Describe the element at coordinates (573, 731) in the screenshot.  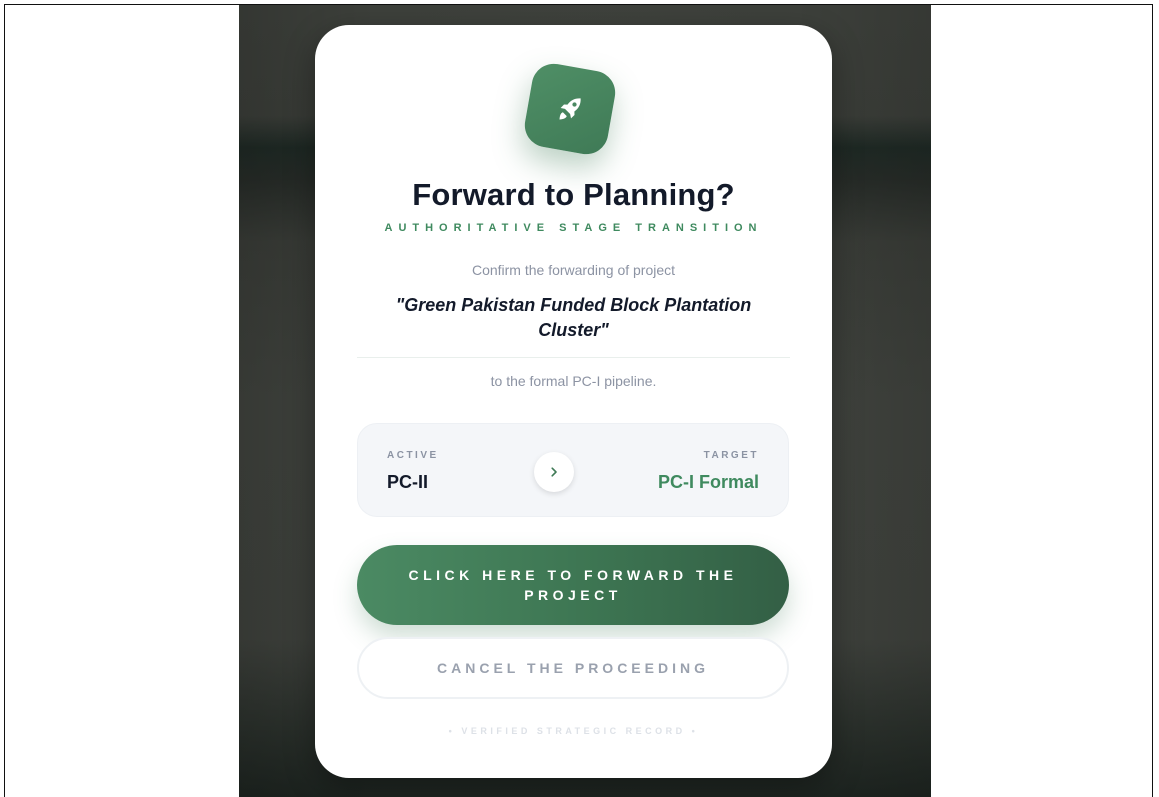
I see `footer-note: • VERIFIED STRATEGIC RECORD •` at that location.